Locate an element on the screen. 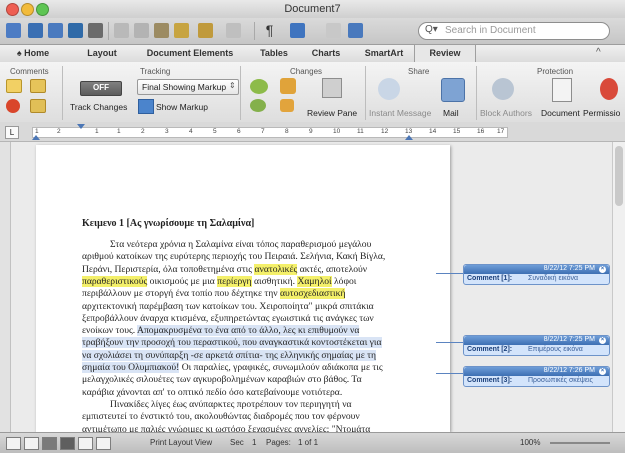 This screenshot has height=453, width=625. tab-smartart: SmartArt is located at coordinates (384, 53).